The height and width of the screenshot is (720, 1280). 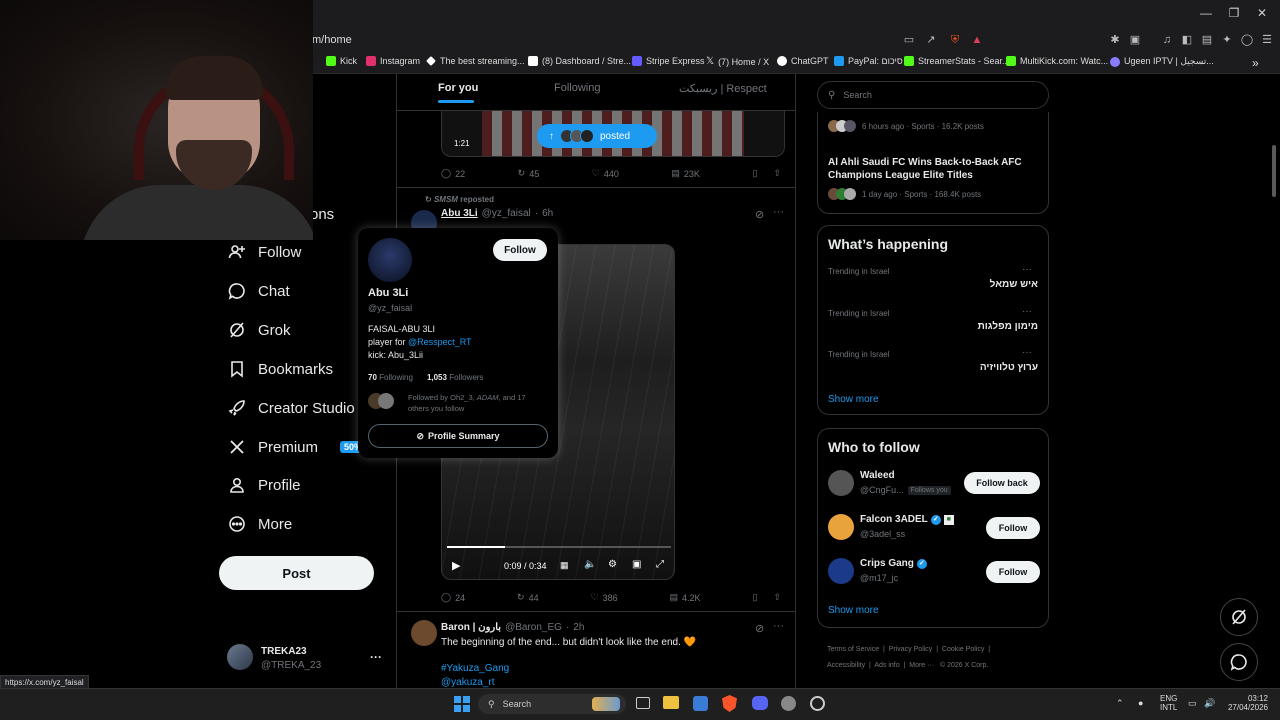 I want to click on bookmark-x-home: 𝕏 (7) Home / X, so click(x=737, y=61).